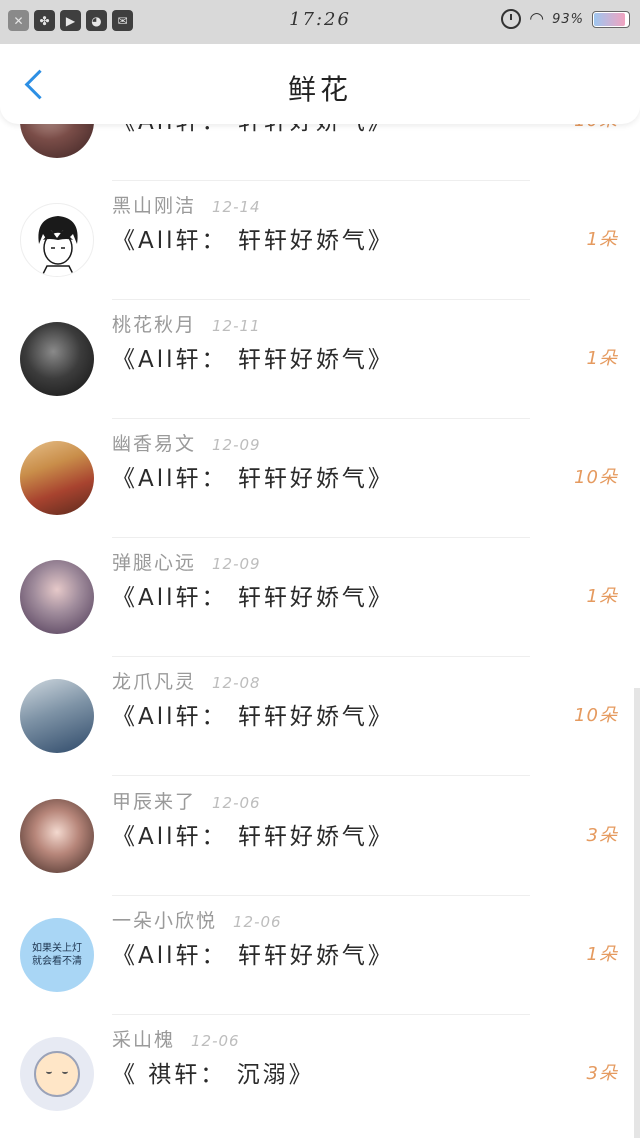 The image size is (640, 1138). I want to click on battery-icon, so click(611, 19).